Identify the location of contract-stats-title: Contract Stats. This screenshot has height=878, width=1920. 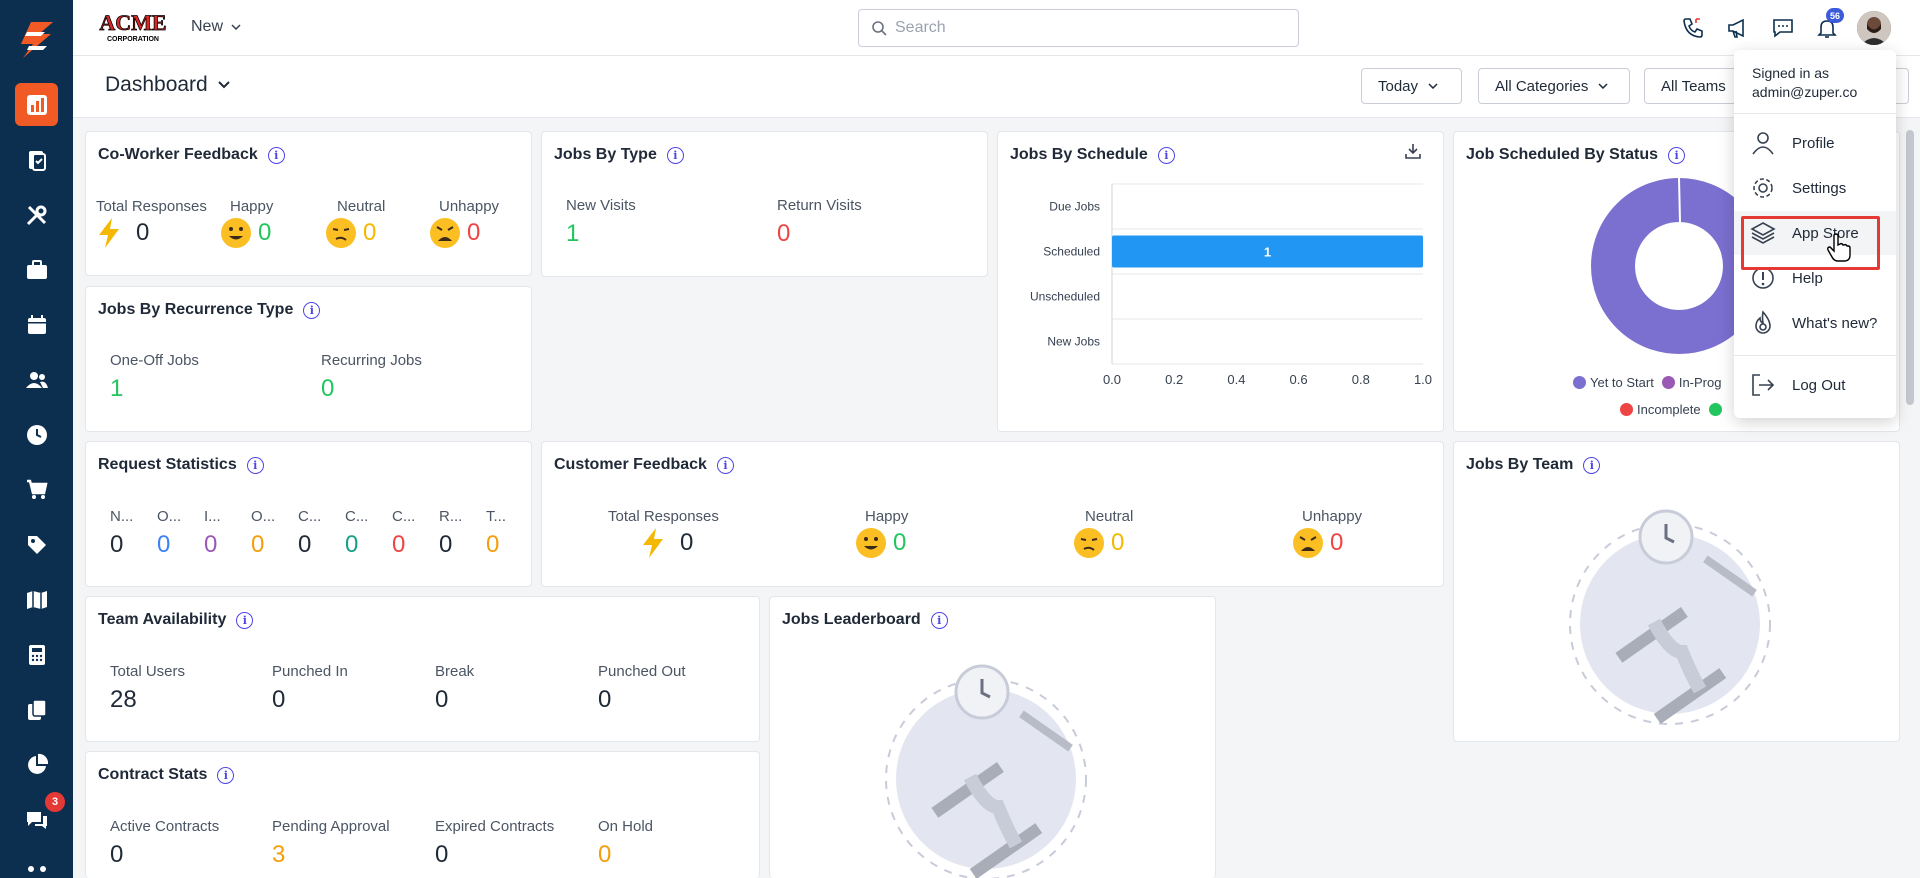
(153, 774).